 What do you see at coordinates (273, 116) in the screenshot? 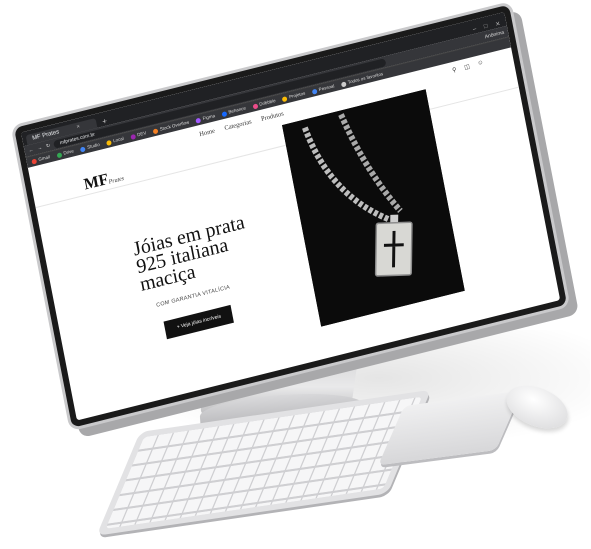
I see `nav-item-produtos: Produtos` at bounding box center [273, 116].